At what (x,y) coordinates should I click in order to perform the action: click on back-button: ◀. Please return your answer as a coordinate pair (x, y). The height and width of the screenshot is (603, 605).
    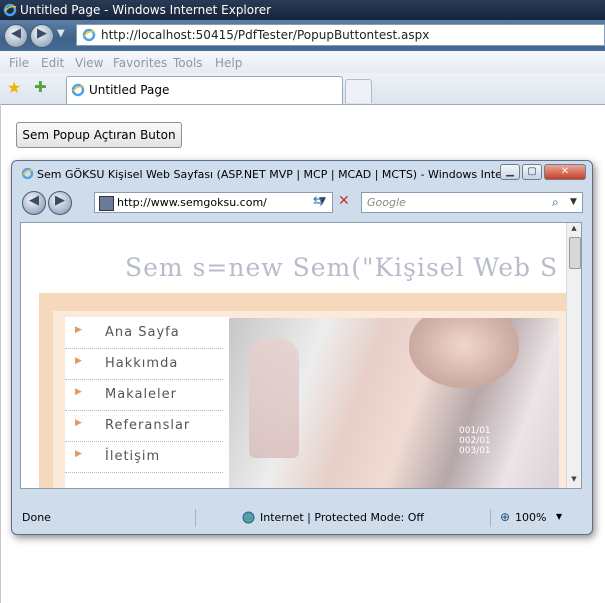
    Looking at the image, I should click on (16, 36).